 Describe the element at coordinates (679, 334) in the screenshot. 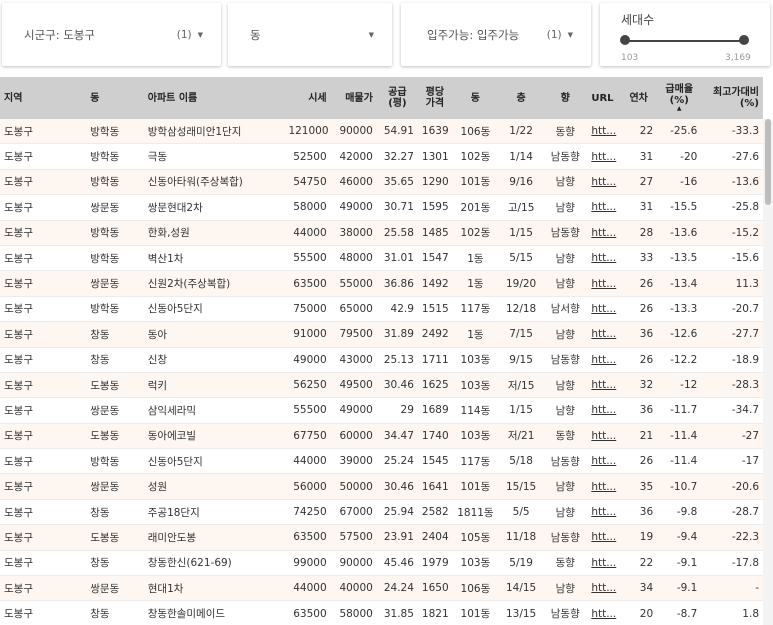

I see `discount-rate-cell: -12.6` at that location.